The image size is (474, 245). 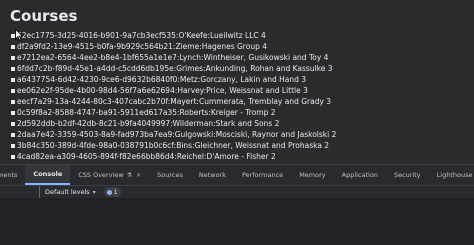 I want to click on tab-label: Performance, so click(x=262, y=175).